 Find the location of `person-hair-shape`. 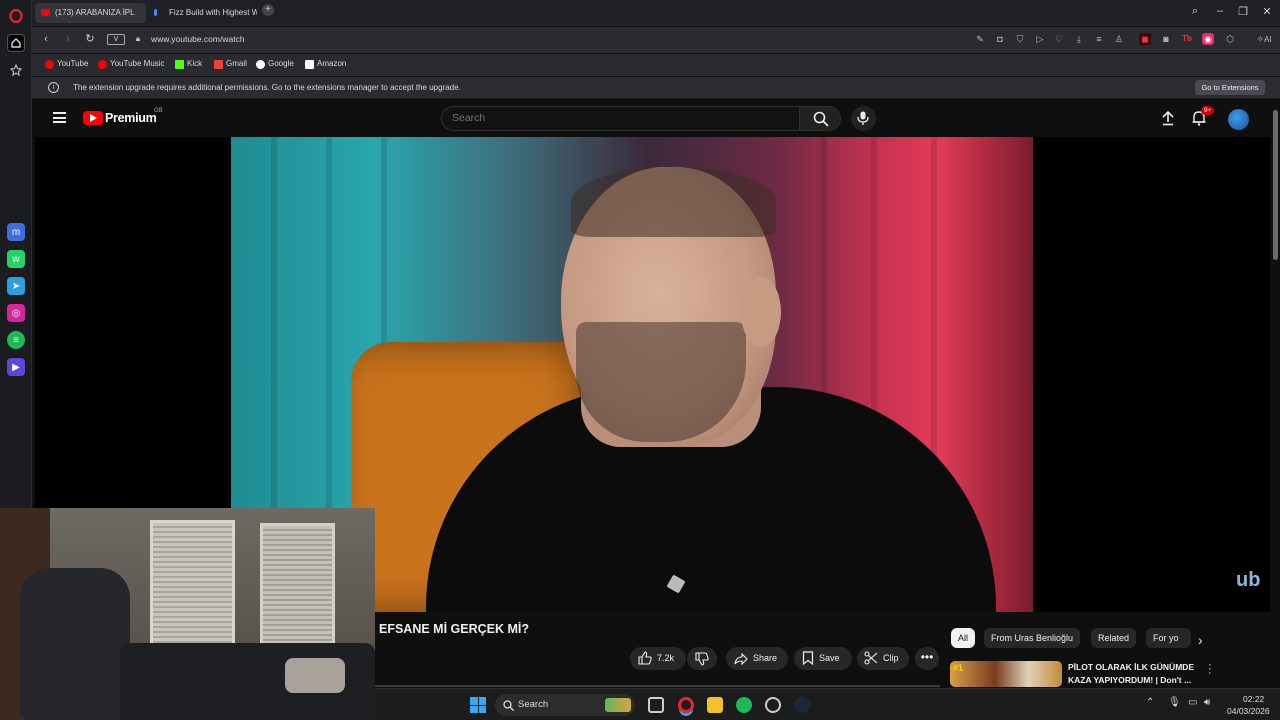

person-hair-shape is located at coordinates (673, 202).